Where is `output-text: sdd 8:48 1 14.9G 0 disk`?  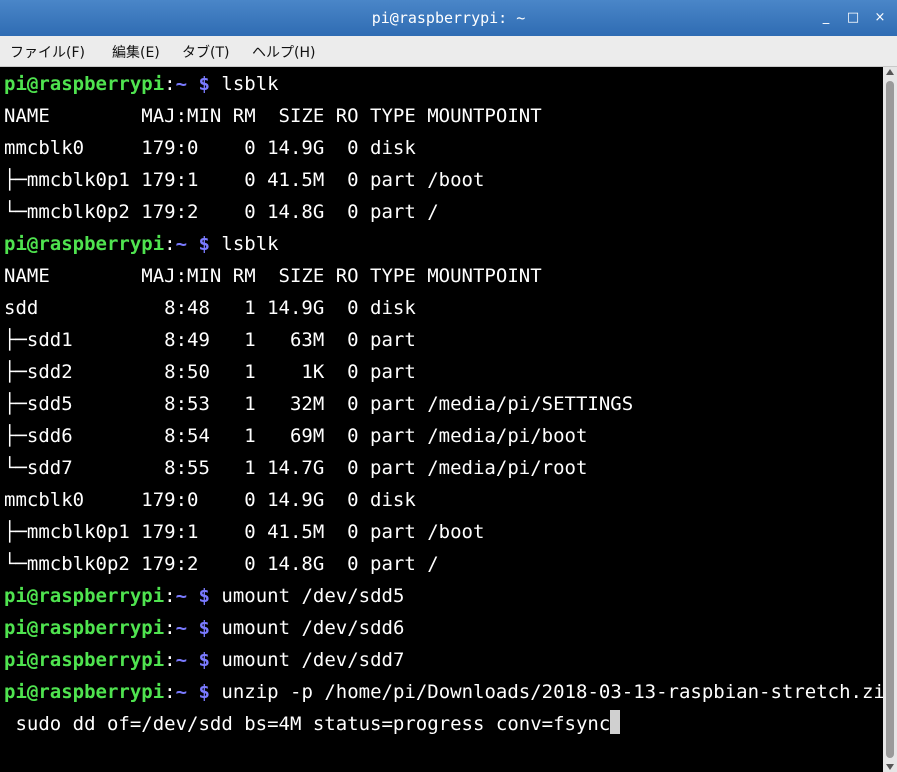
output-text: sdd 8:48 1 14.9G 0 disk is located at coordinates (210, 308).